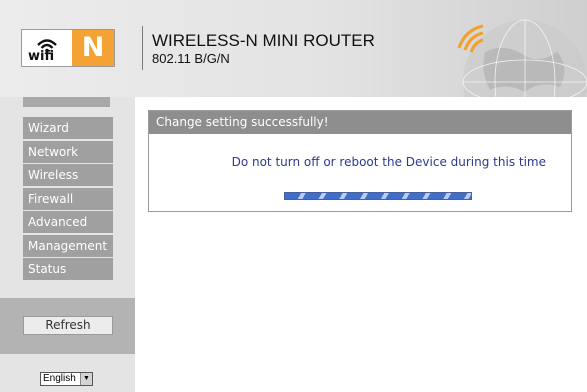 The image size is (587, 392). I want to click on refresh-button: Refresh, so click(68, 325).